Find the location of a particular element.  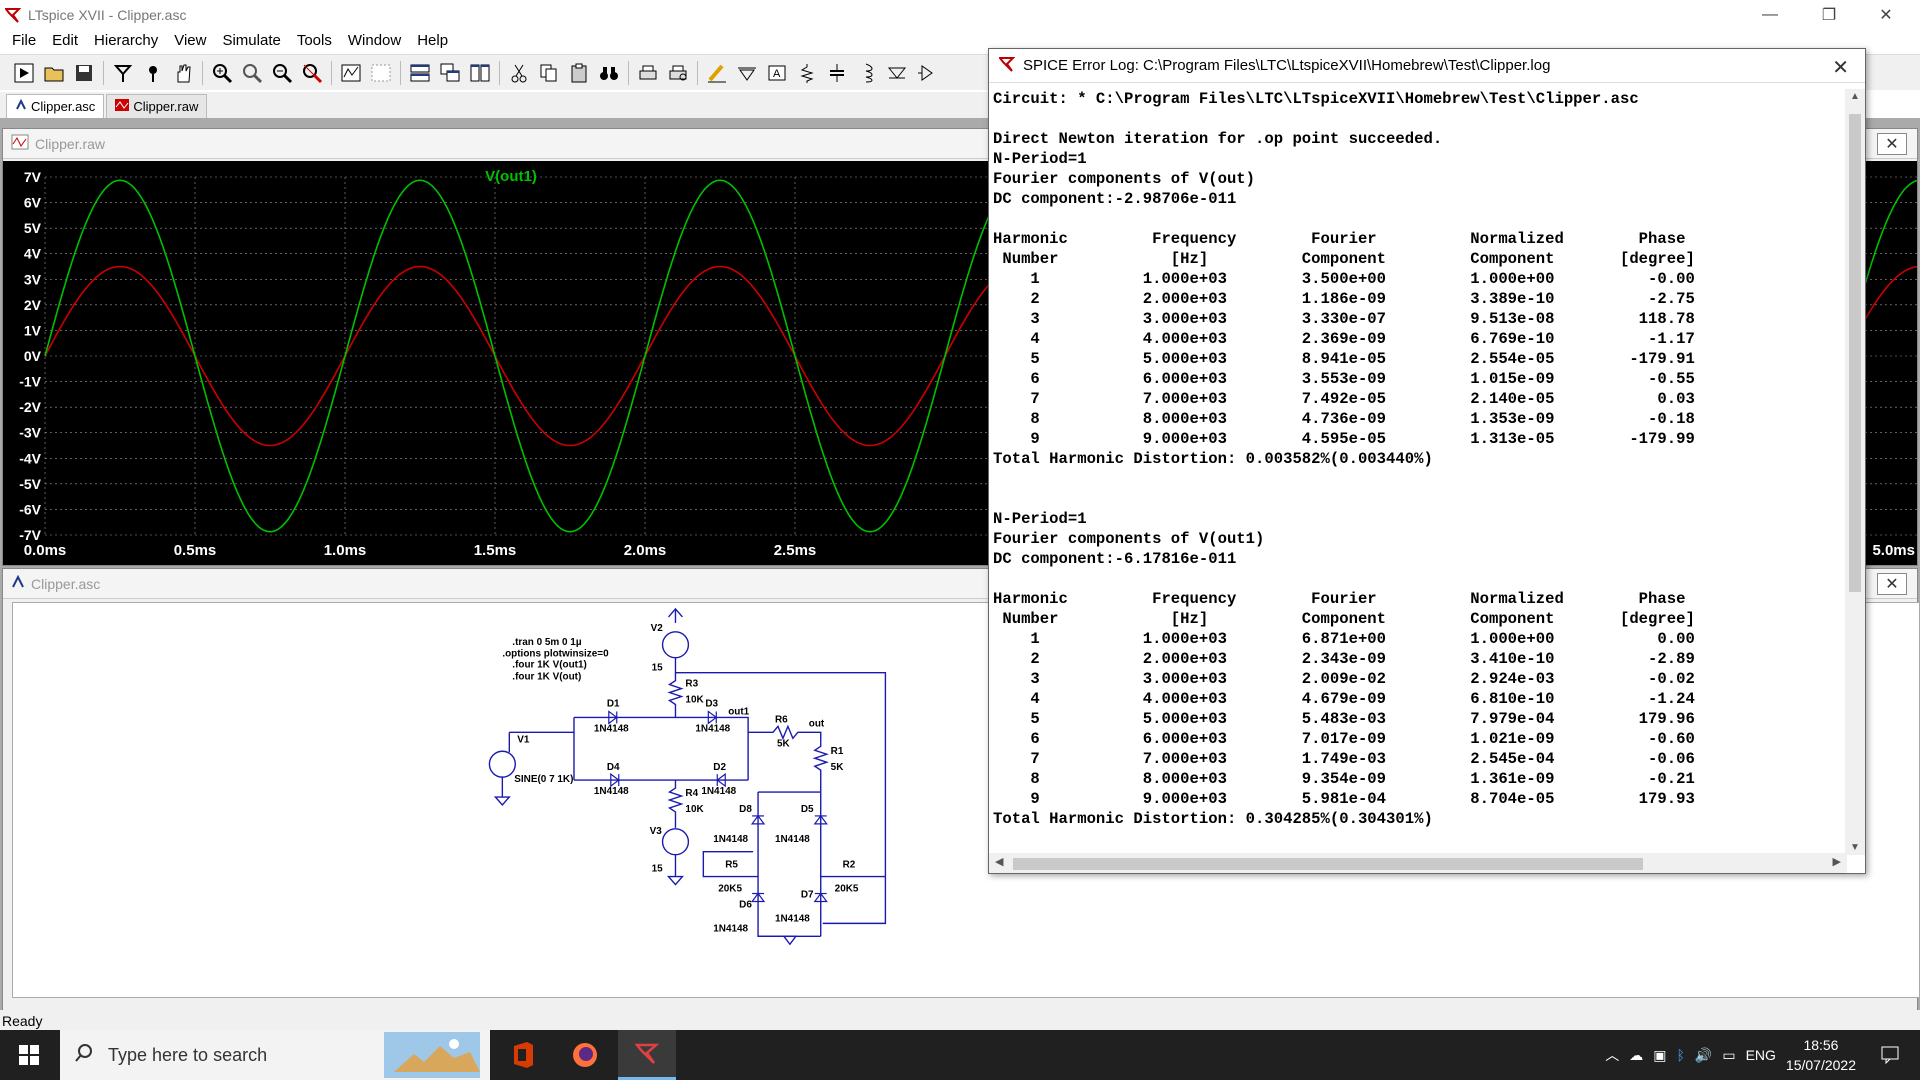

label-r2: R2 is located at coordinates (849, 865).